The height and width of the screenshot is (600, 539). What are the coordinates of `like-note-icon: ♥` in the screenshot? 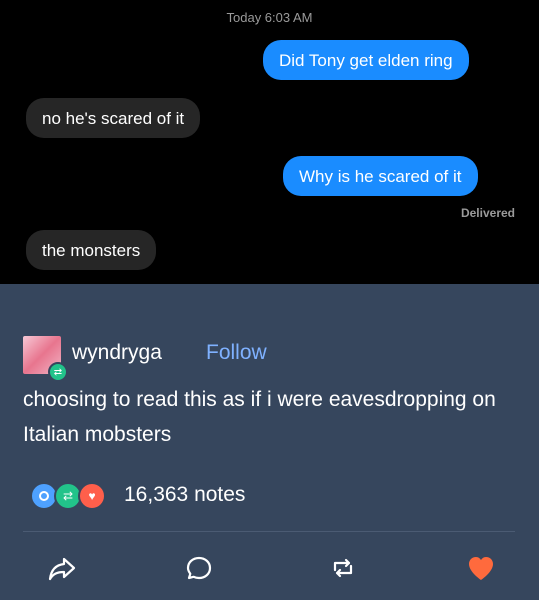 It's located at (92, 496).